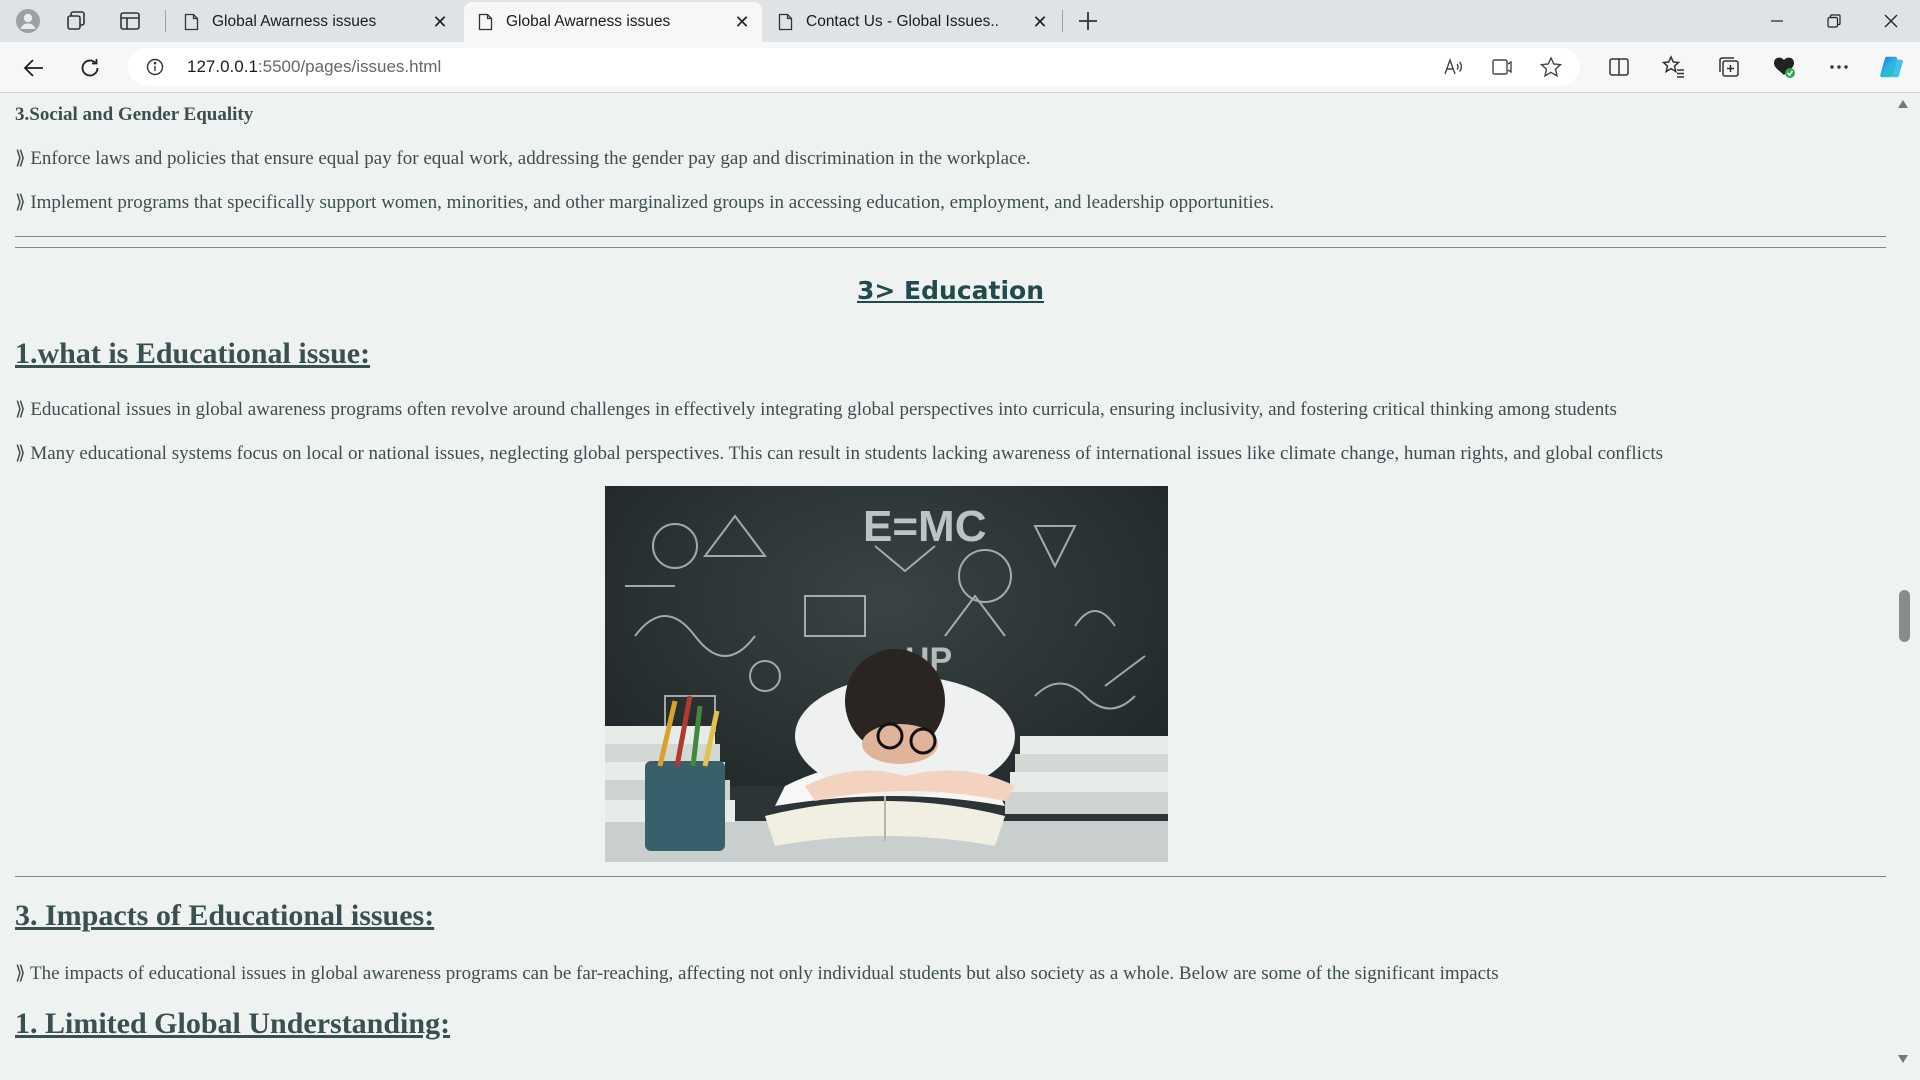  Describe the element at coordinates (902, 21) in the screenshot. I see `tab-title: Contact Us - Global Issues..` at that location.